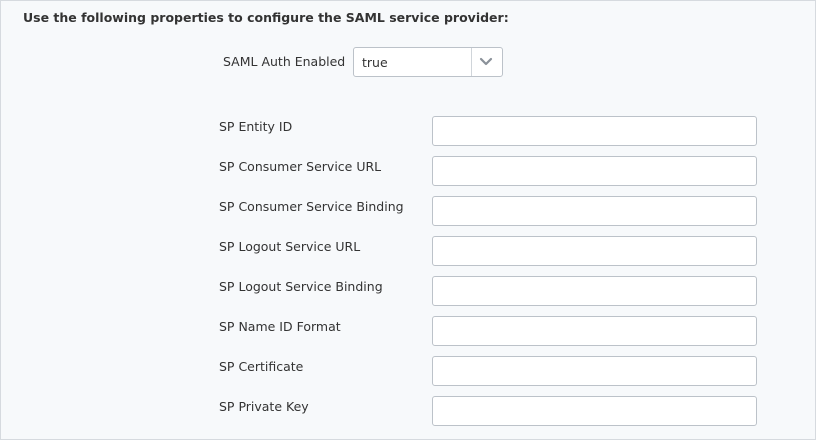 The width and height of the screenshot is (820, 440). I want to click on sp-entity-id-label: SP Entity ID, so click(256, 126).